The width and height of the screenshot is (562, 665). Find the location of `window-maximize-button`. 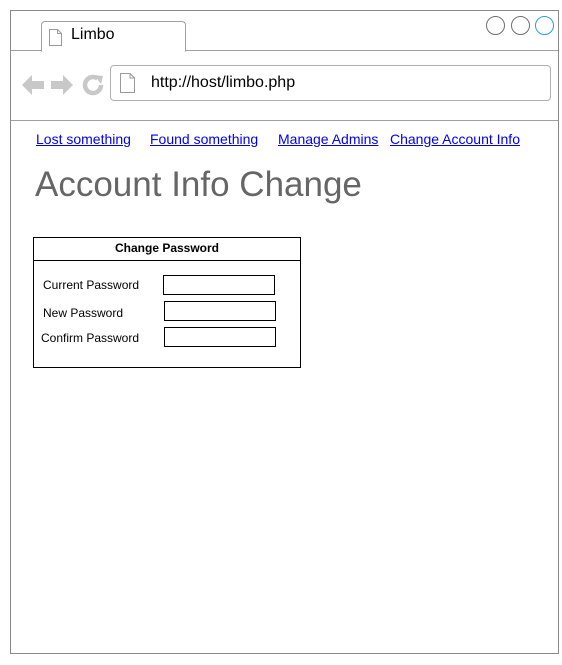

window-maximize-button is located at coordinates (520, 25).